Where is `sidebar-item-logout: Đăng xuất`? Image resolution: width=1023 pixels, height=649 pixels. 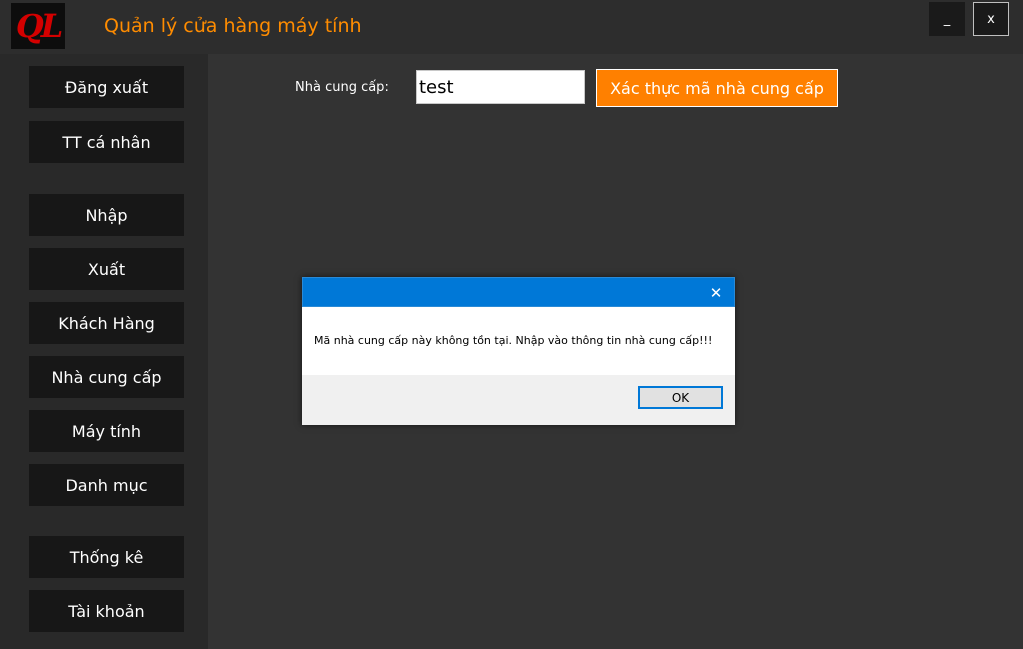 sidebar-item-logout: Đăng xuất is located at coordinates (106, 87).